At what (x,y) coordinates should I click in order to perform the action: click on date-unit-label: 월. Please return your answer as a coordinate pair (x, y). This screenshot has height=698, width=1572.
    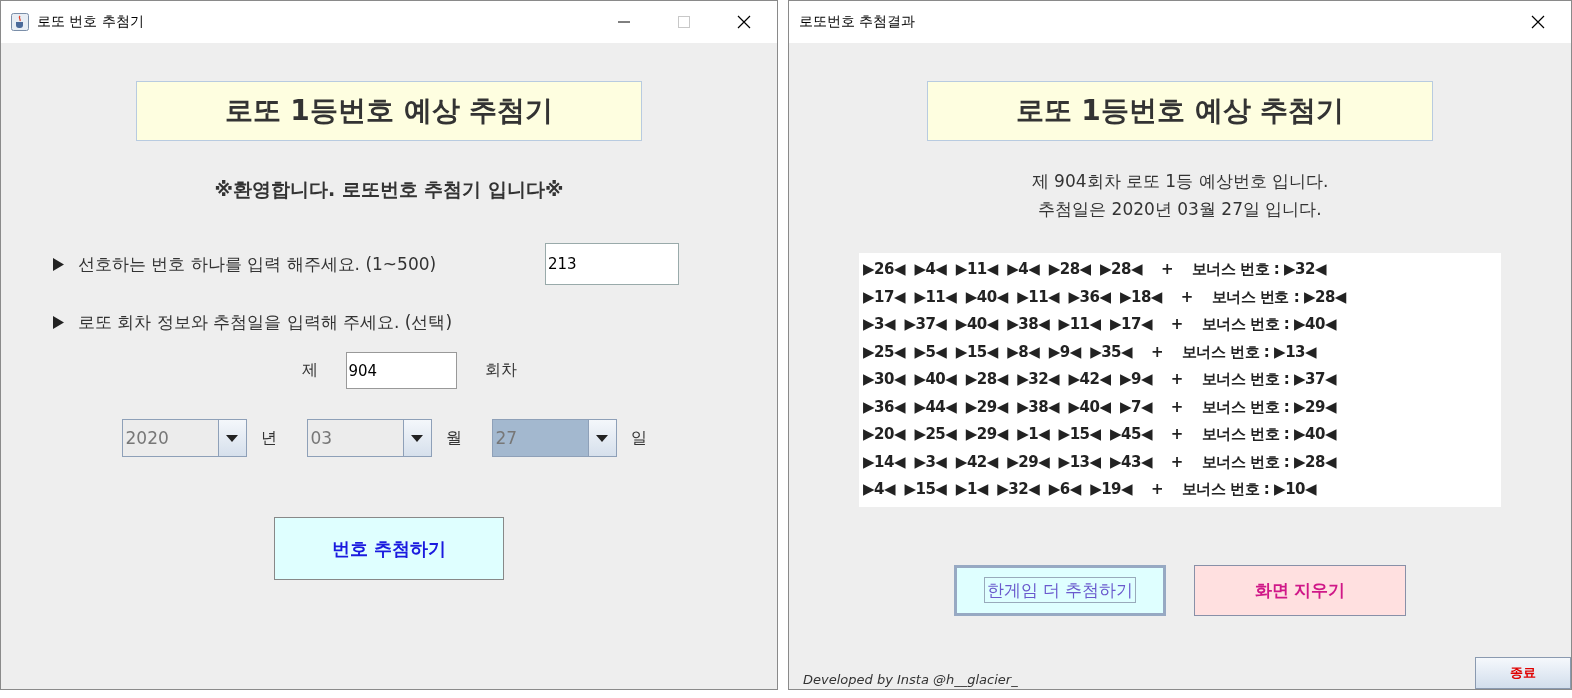
    Looking at the image, I should click on (453, 438).